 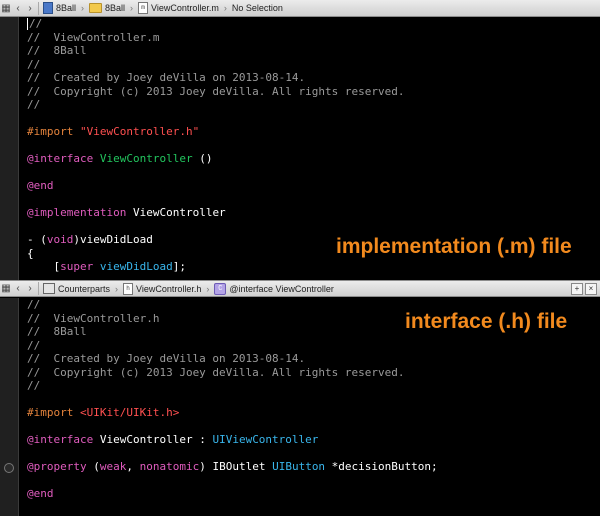 What do you see at coordinates (313, 267) in the screenshot?
I see `code-line: [super viewDidLoad];` at bounding box center [313, 267].